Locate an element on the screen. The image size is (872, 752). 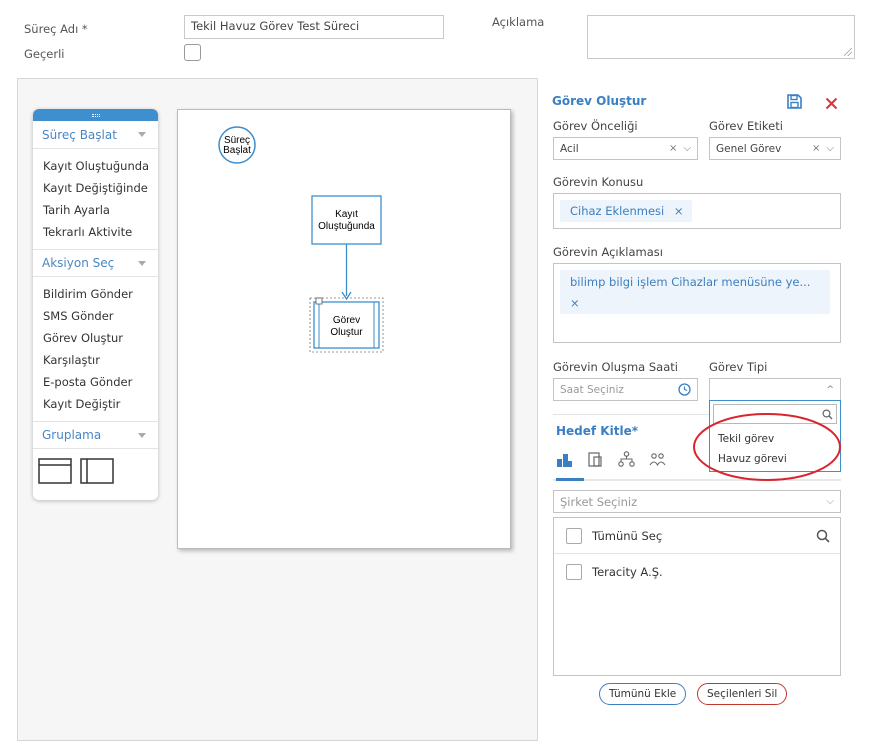
company-icon is located at coordinates (564, 459).